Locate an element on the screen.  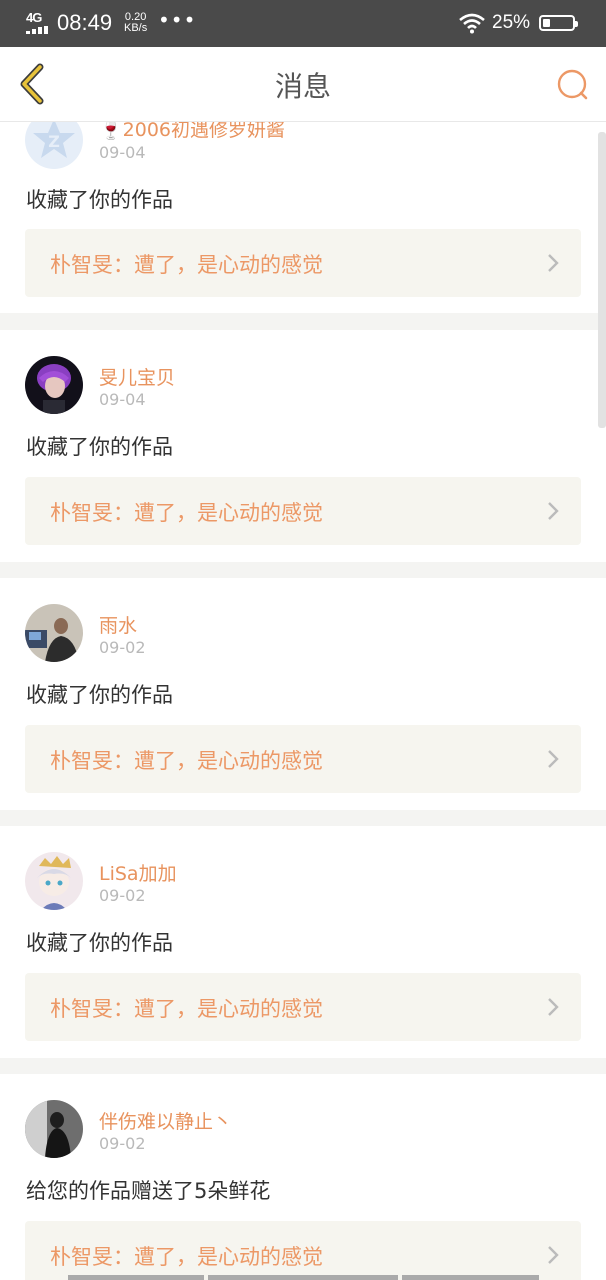
speed-unit: KB/s is located at coordinates (136, 28).